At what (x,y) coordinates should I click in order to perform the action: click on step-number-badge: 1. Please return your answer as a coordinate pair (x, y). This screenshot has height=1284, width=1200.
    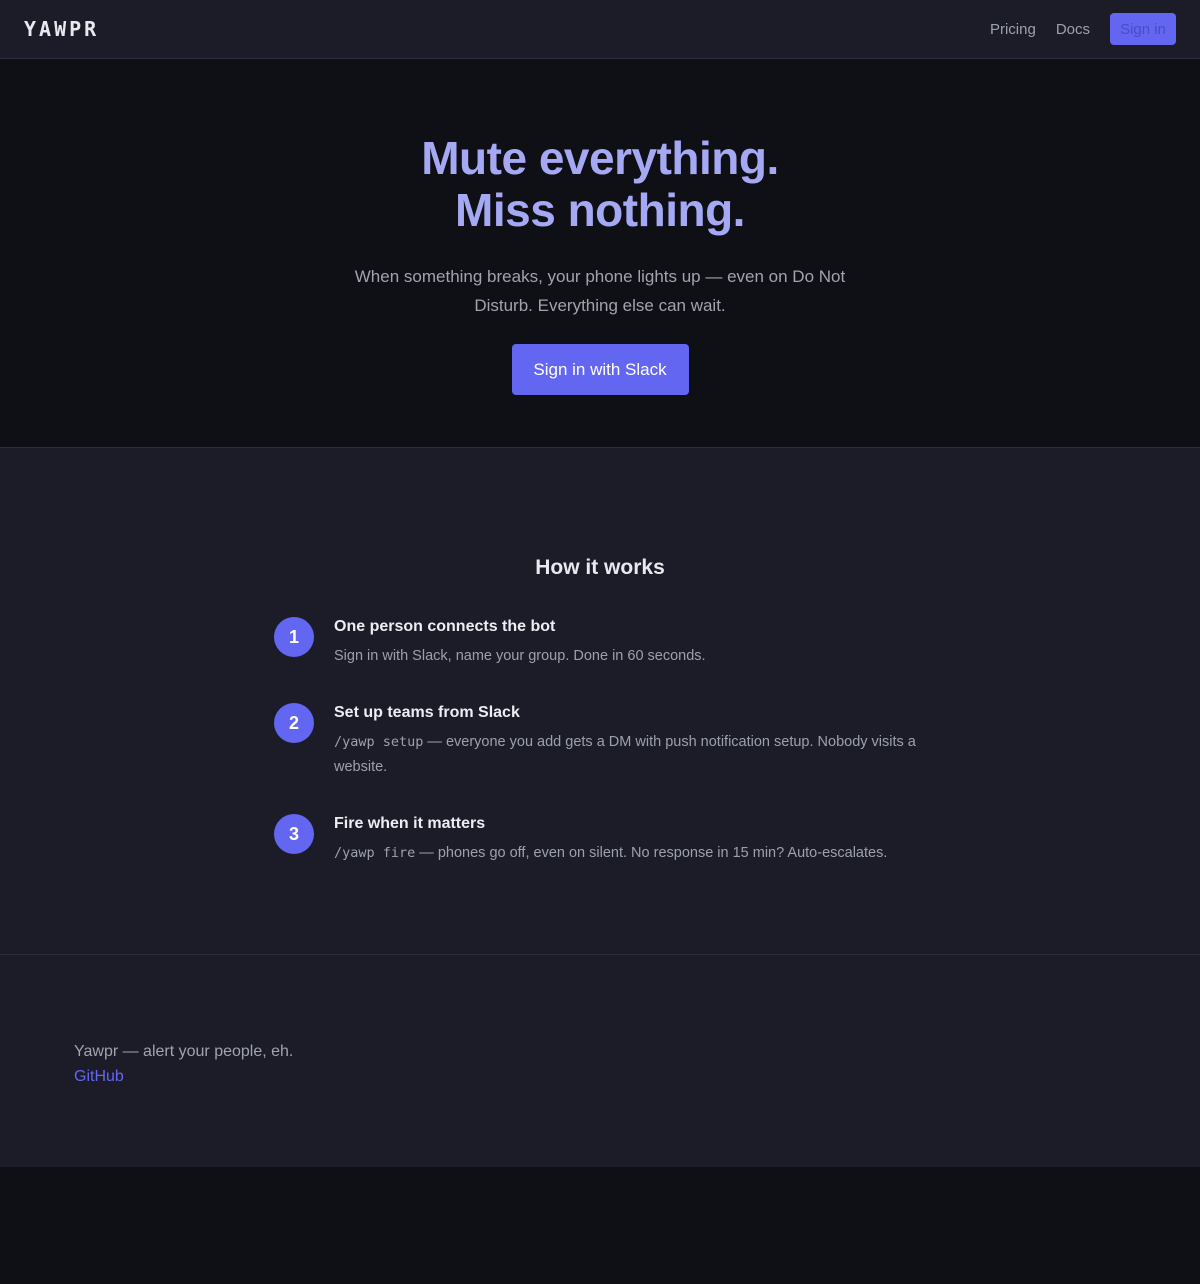
    Looking at the image, I should click on (294, 637).